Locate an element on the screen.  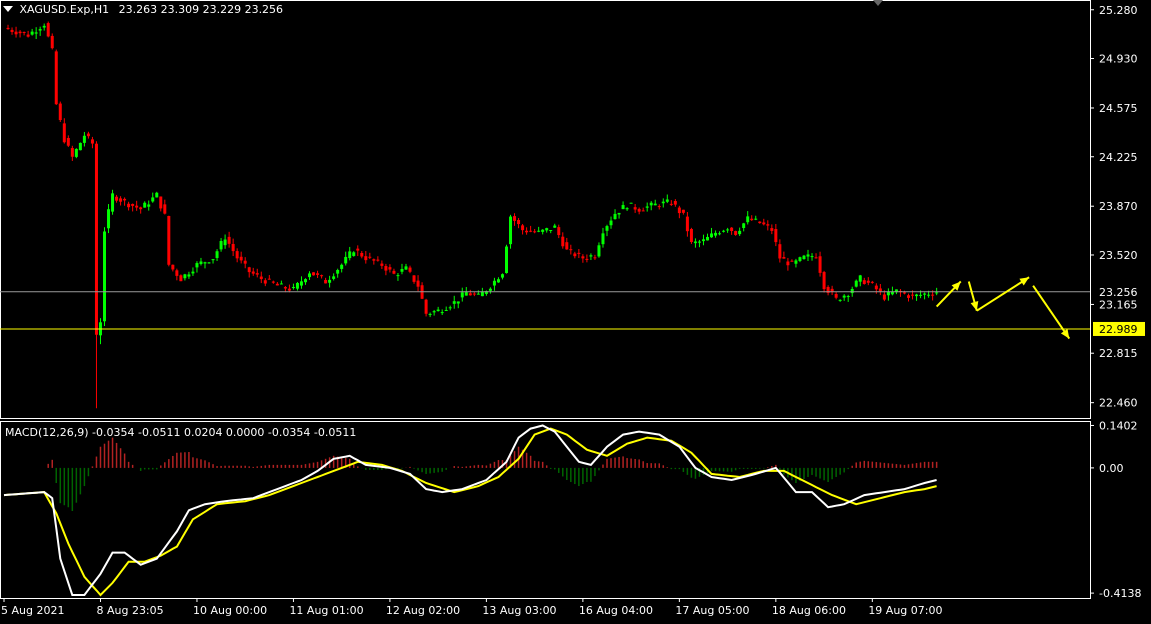
triangle-down-icon is located at coordinates (8, 9).